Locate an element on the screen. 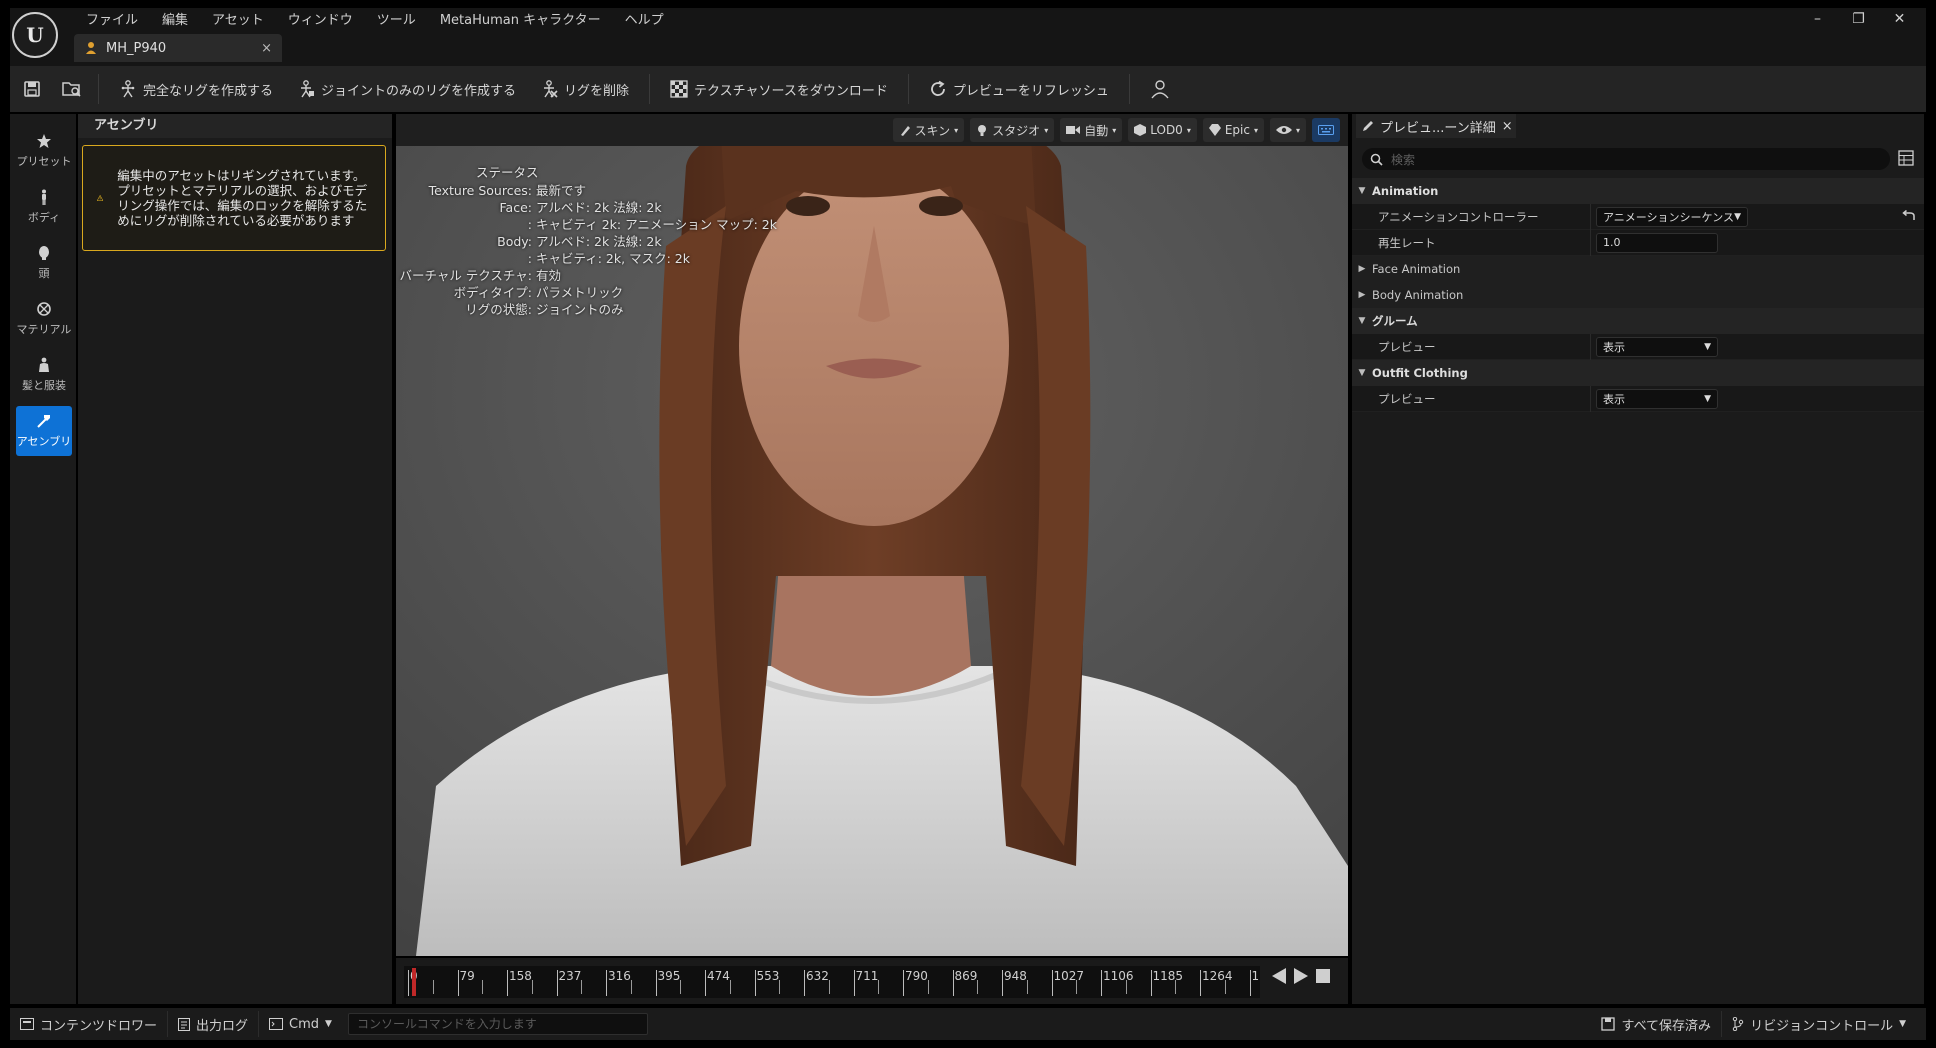 This screenshot has height=1048, width=1936. keyboard-toggle-button is located at coordinates (1326, 130).